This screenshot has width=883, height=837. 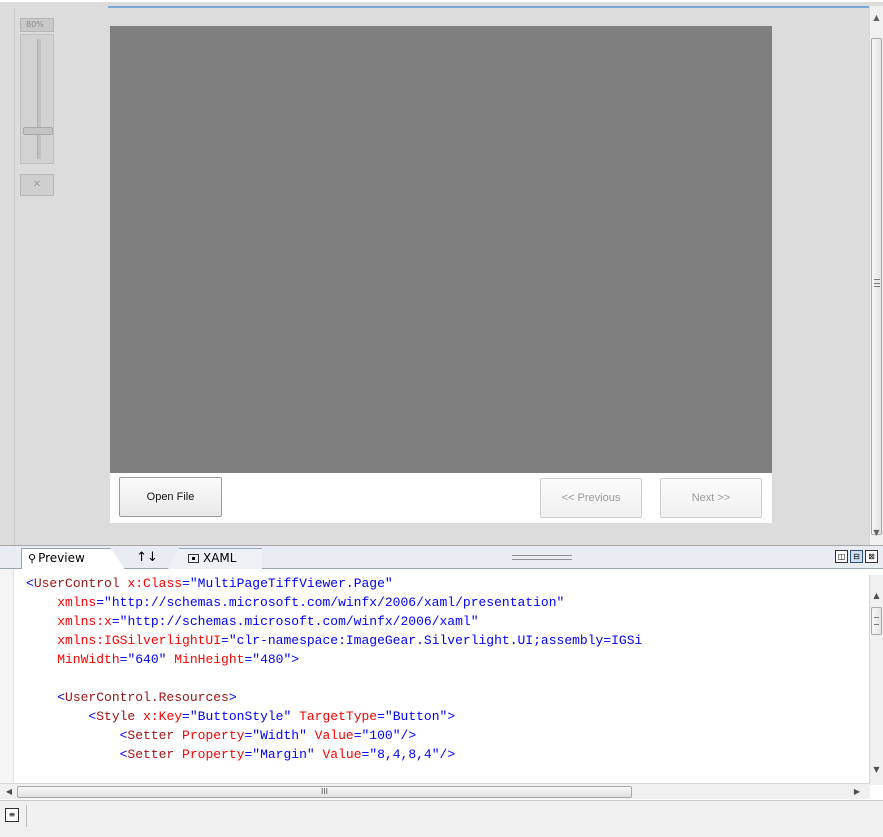 I want to click on scroll-down-arrow-icon: ▼, so click(x=876, y=533).